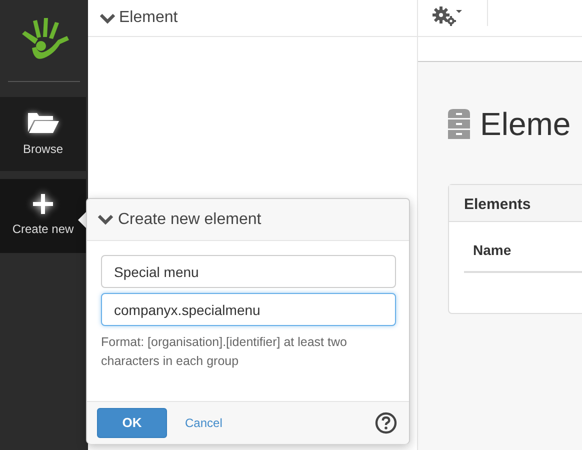 This screenshot has height=450, width=582. What do you see at coordinates (43, 122) in the screenshot?
I see `folder-icon` at bounding box center [43, 122].